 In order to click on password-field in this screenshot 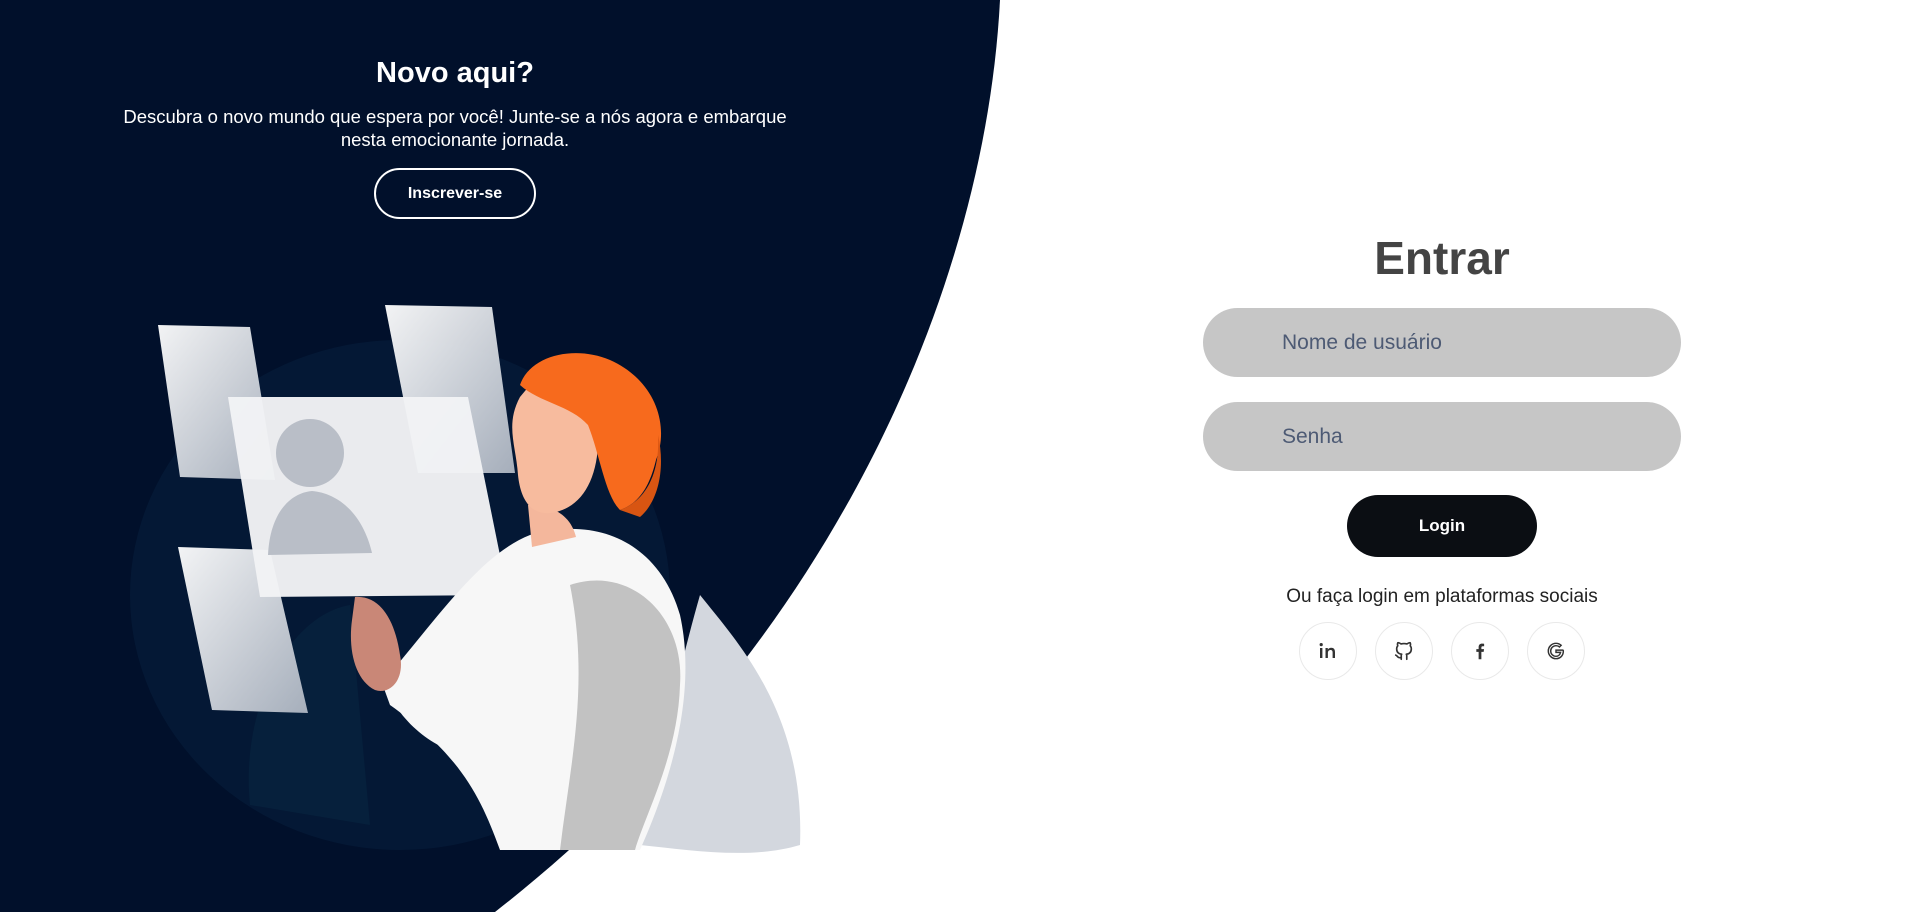, I will do `click(1442, 436)`.